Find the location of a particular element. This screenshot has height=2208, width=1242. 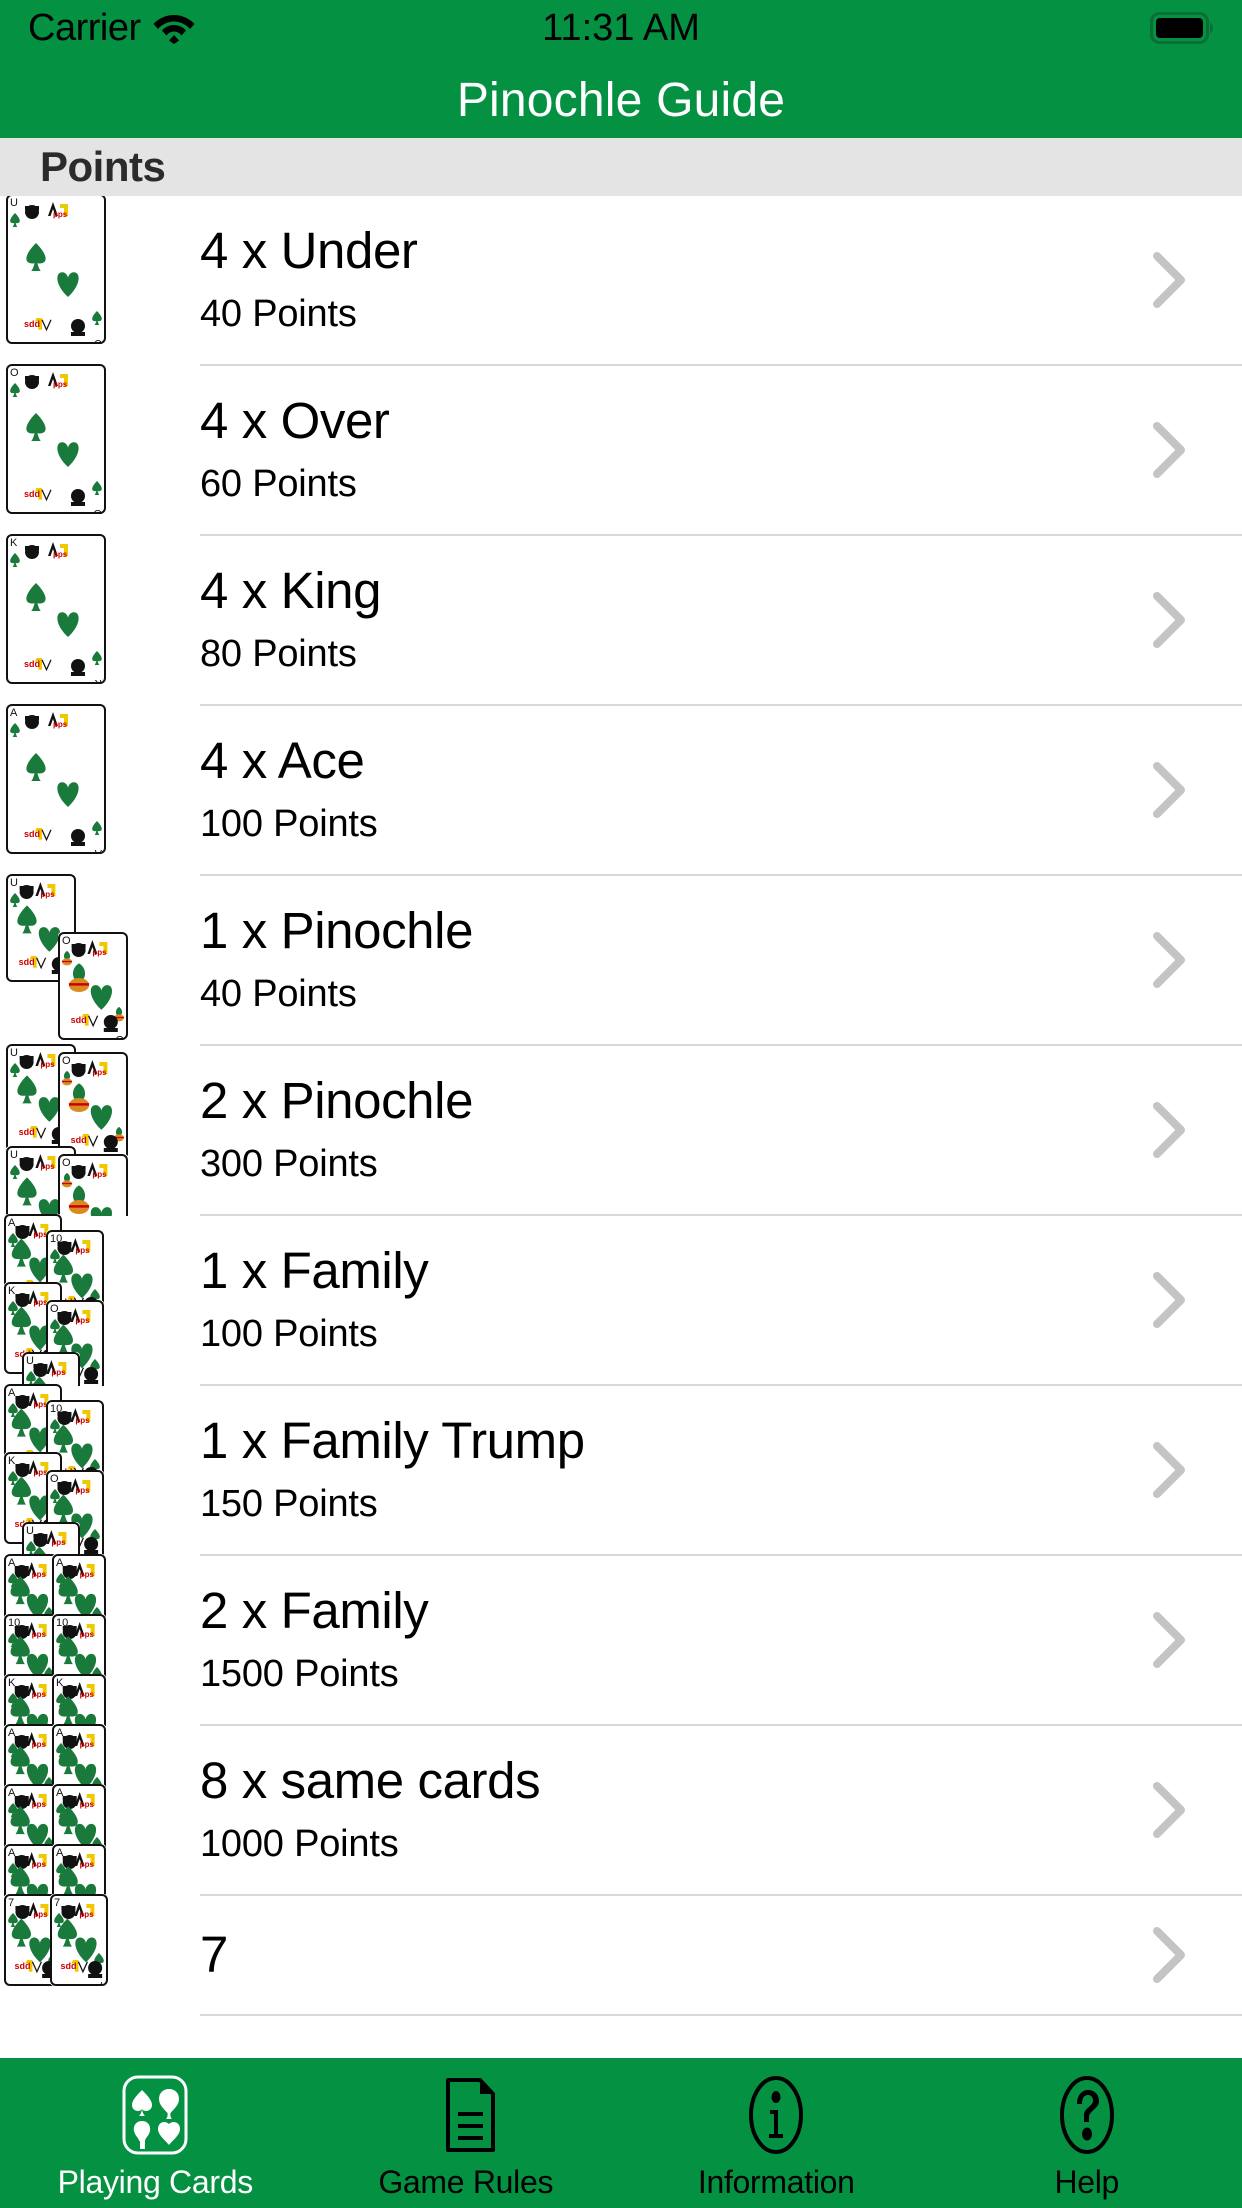

list-item-content: 4 x Over 60 Points is located at coordinates (721, 451).